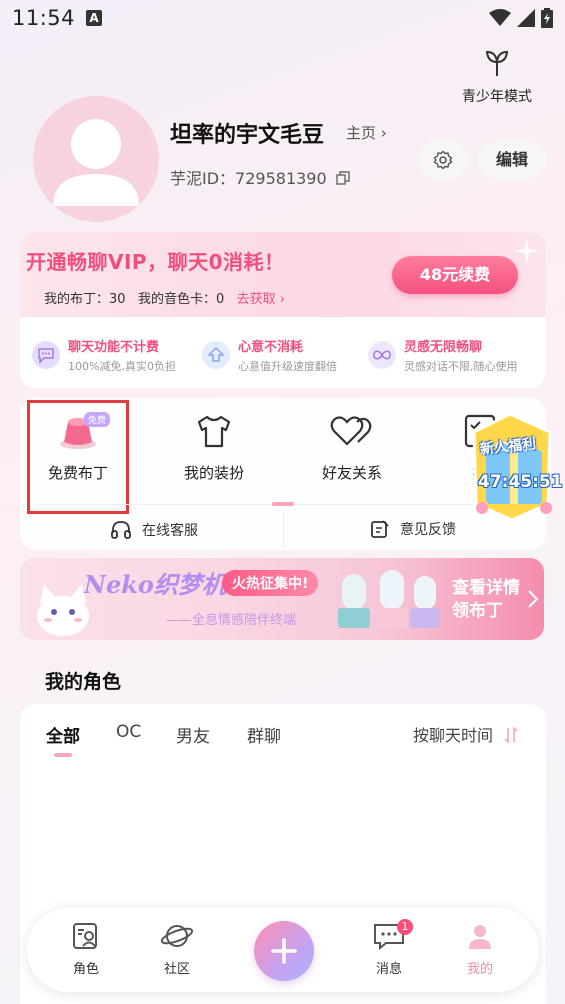  What do you see at coordinates (480, 937) in the screenshot?
I see `user-icon` at bounding box center [480, 937].